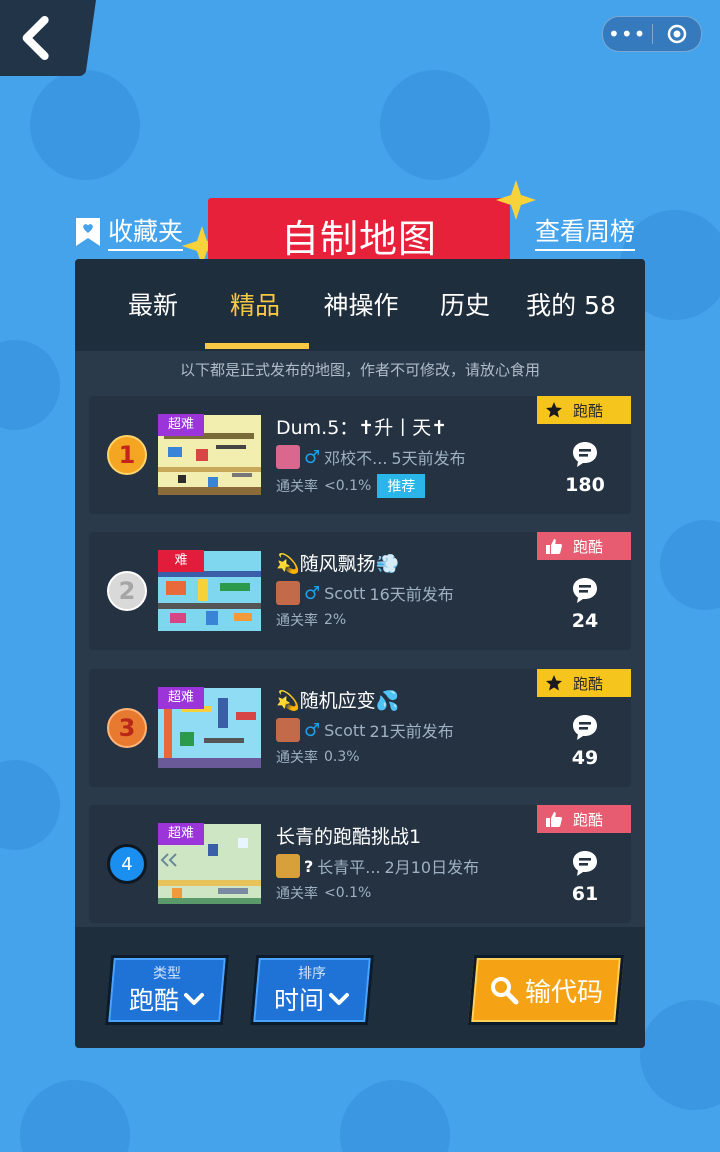  I want to click on type-caption: 类型, so click(167, 974).